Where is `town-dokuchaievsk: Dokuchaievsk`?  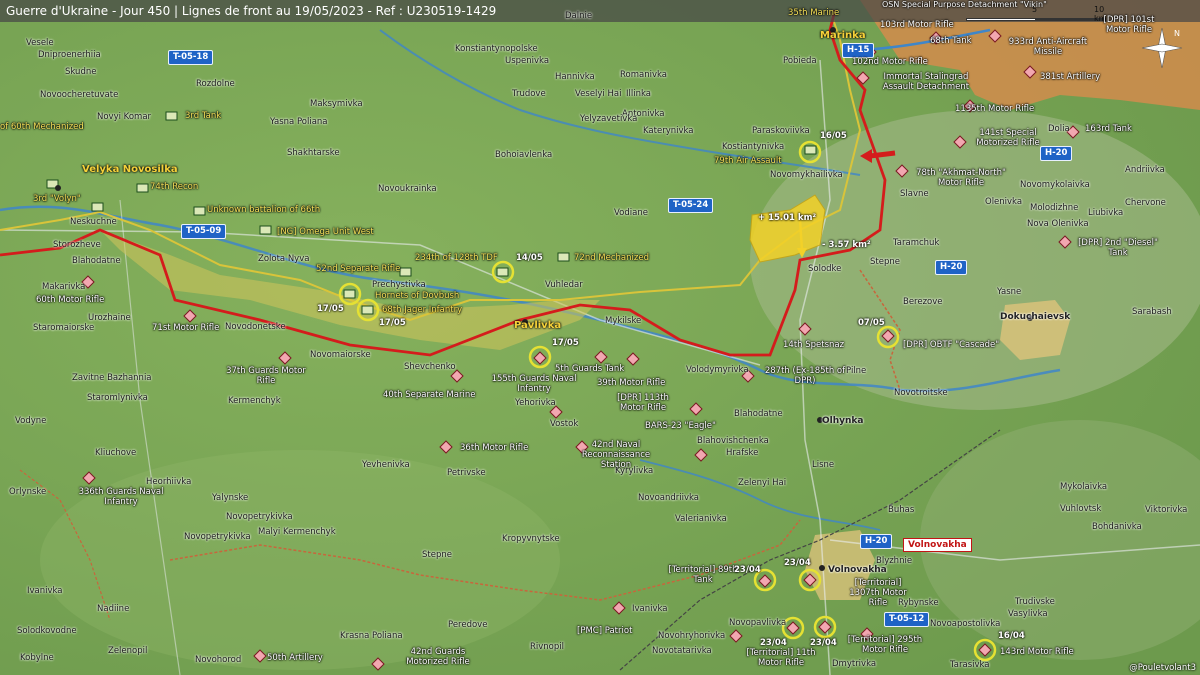
town-dokuchaievsk: Dokuchaievsk is located at coordinates (1035, 317).